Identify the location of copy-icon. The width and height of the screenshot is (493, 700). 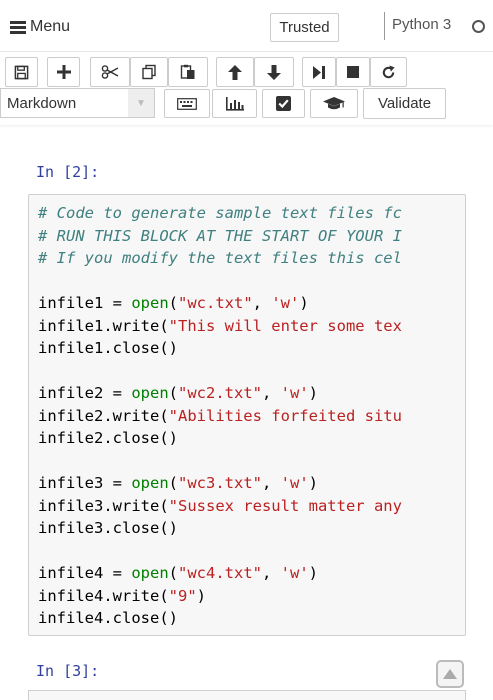
(149, 72).